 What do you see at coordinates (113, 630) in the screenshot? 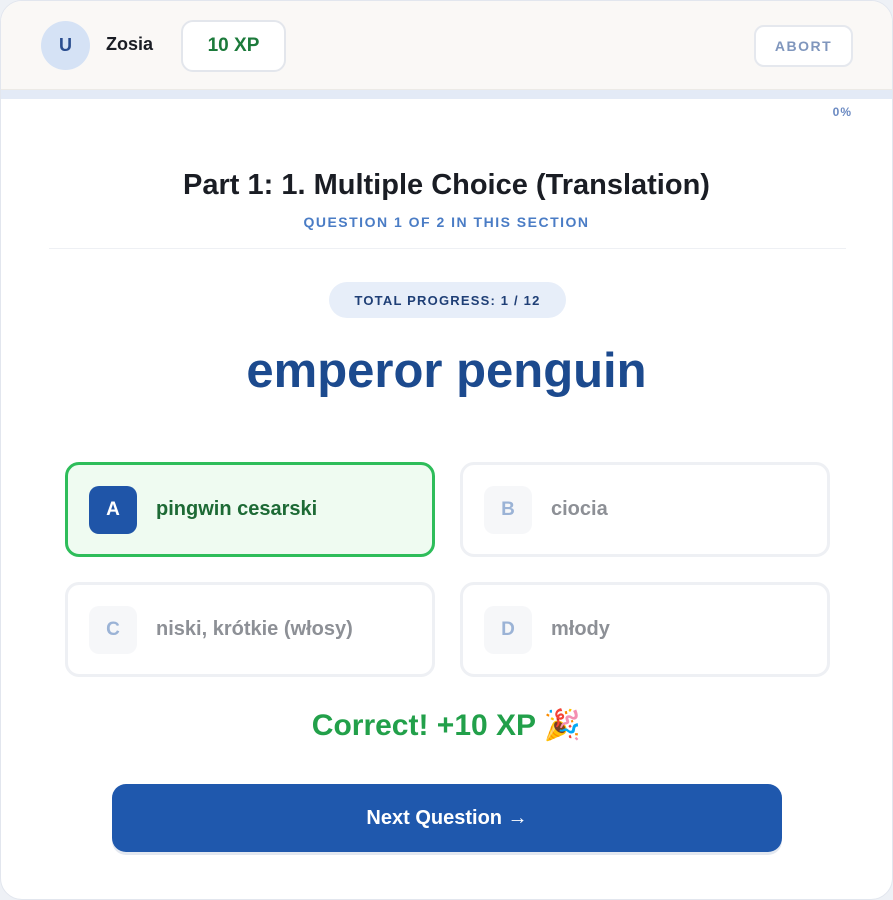
I see `option-letter: C` at bounding box center [113, 630].